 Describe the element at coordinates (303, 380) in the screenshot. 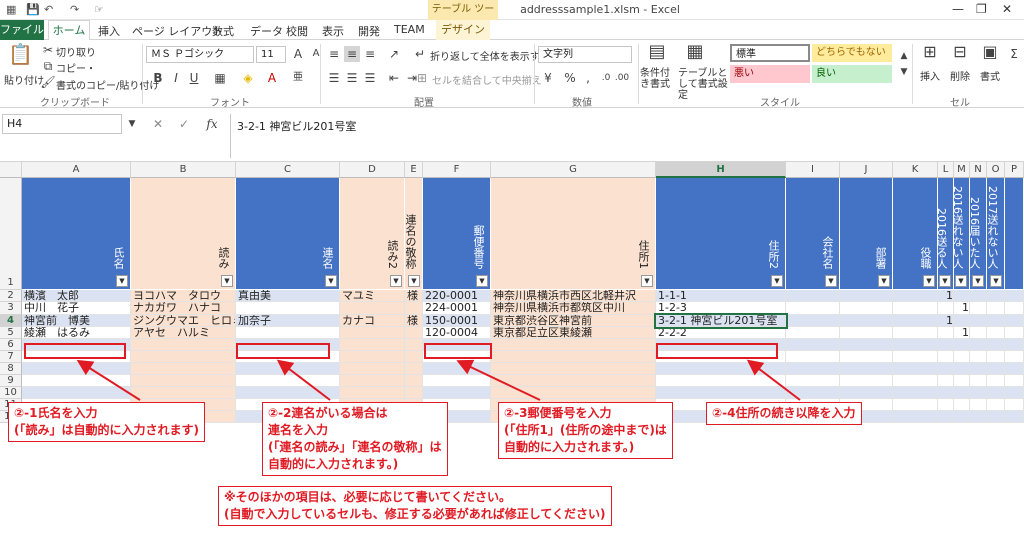

I see `arrow-to-joint` at that location.